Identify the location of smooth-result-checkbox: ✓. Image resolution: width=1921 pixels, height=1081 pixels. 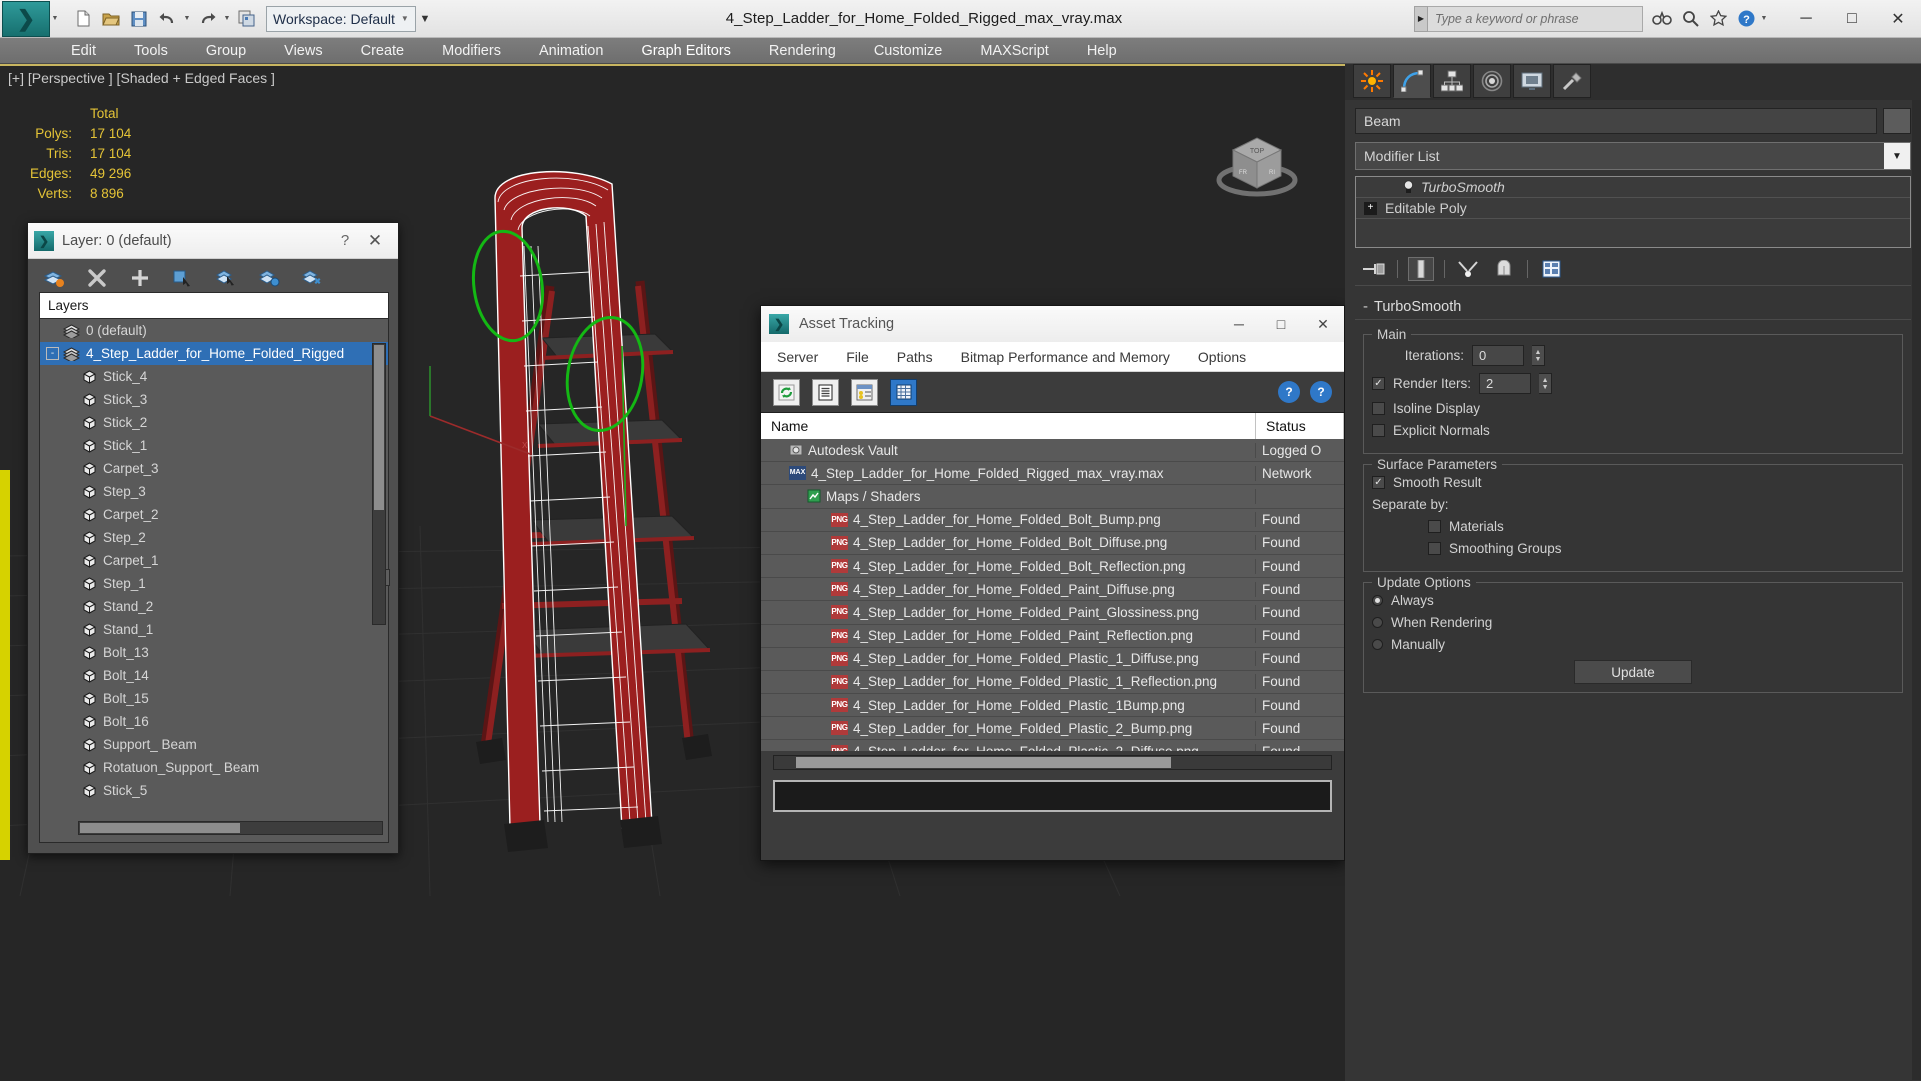
(1378, 482).